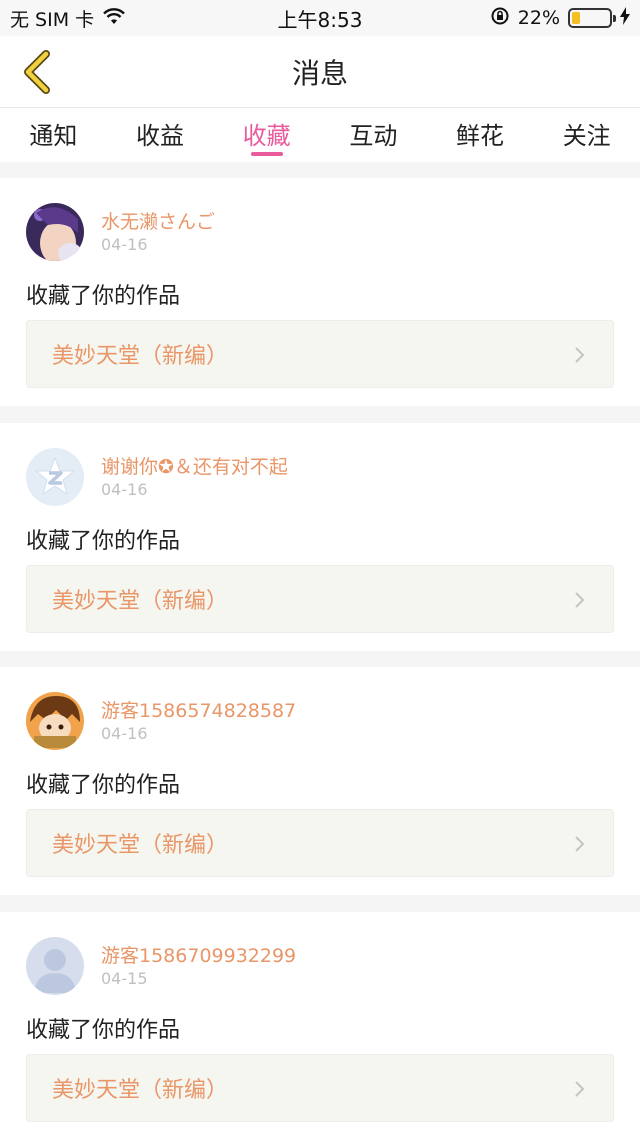 This screenshot has width=640, height=1139. I want to click on page-title: 消息, so click(319, 73).